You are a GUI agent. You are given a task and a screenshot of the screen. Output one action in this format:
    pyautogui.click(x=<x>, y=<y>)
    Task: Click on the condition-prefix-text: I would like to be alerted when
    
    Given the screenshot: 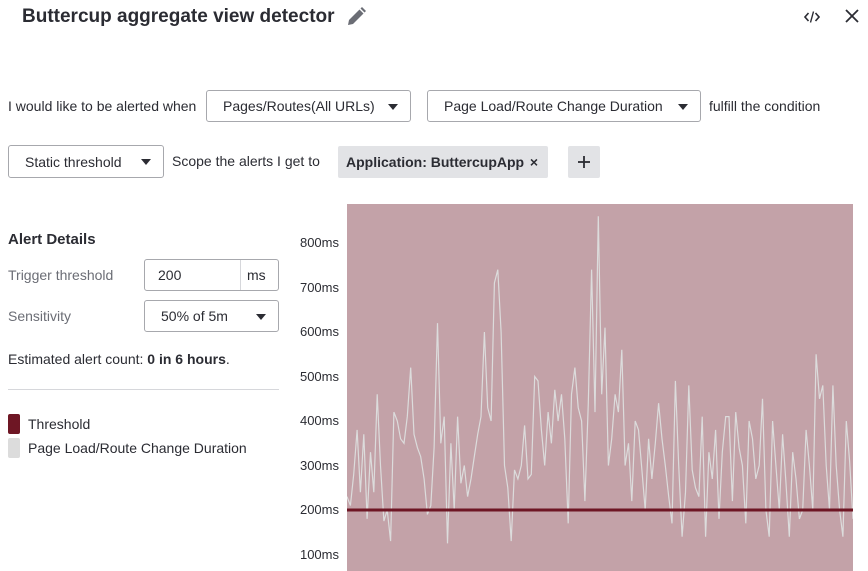 What is the action you would take?
    pyautogui.click(x=102, y=106)
    